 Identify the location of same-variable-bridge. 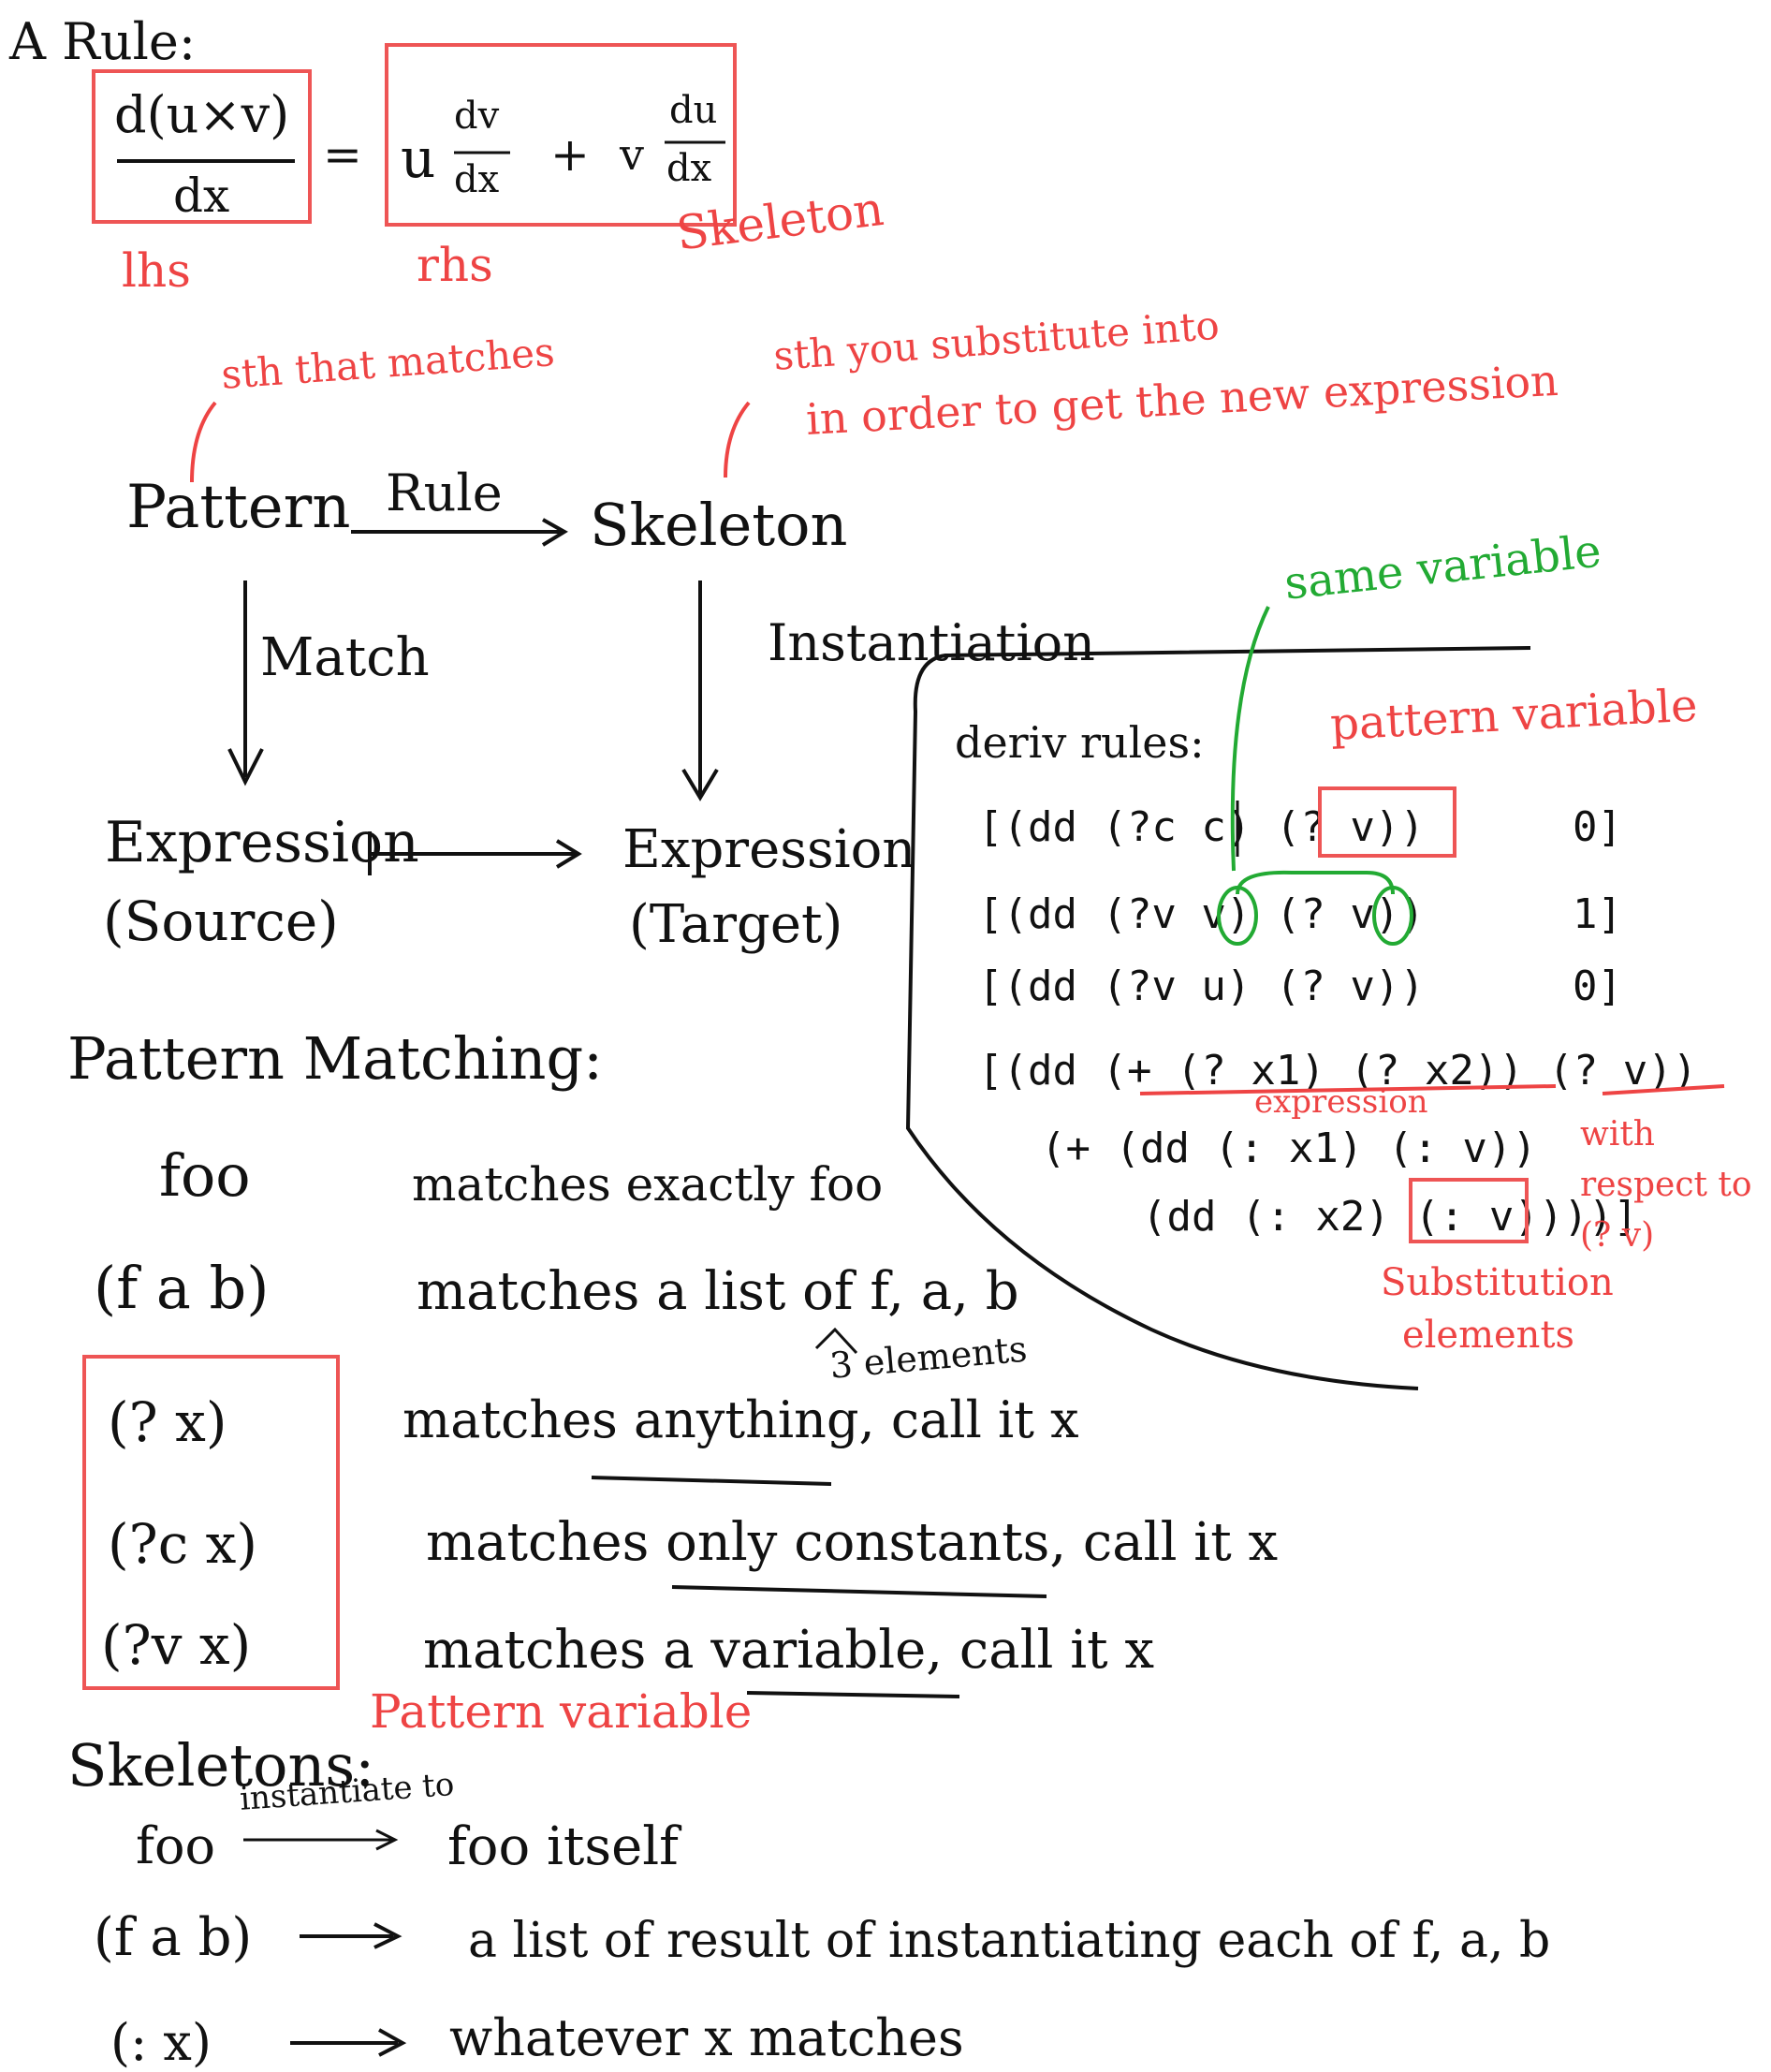
(1315, 882).